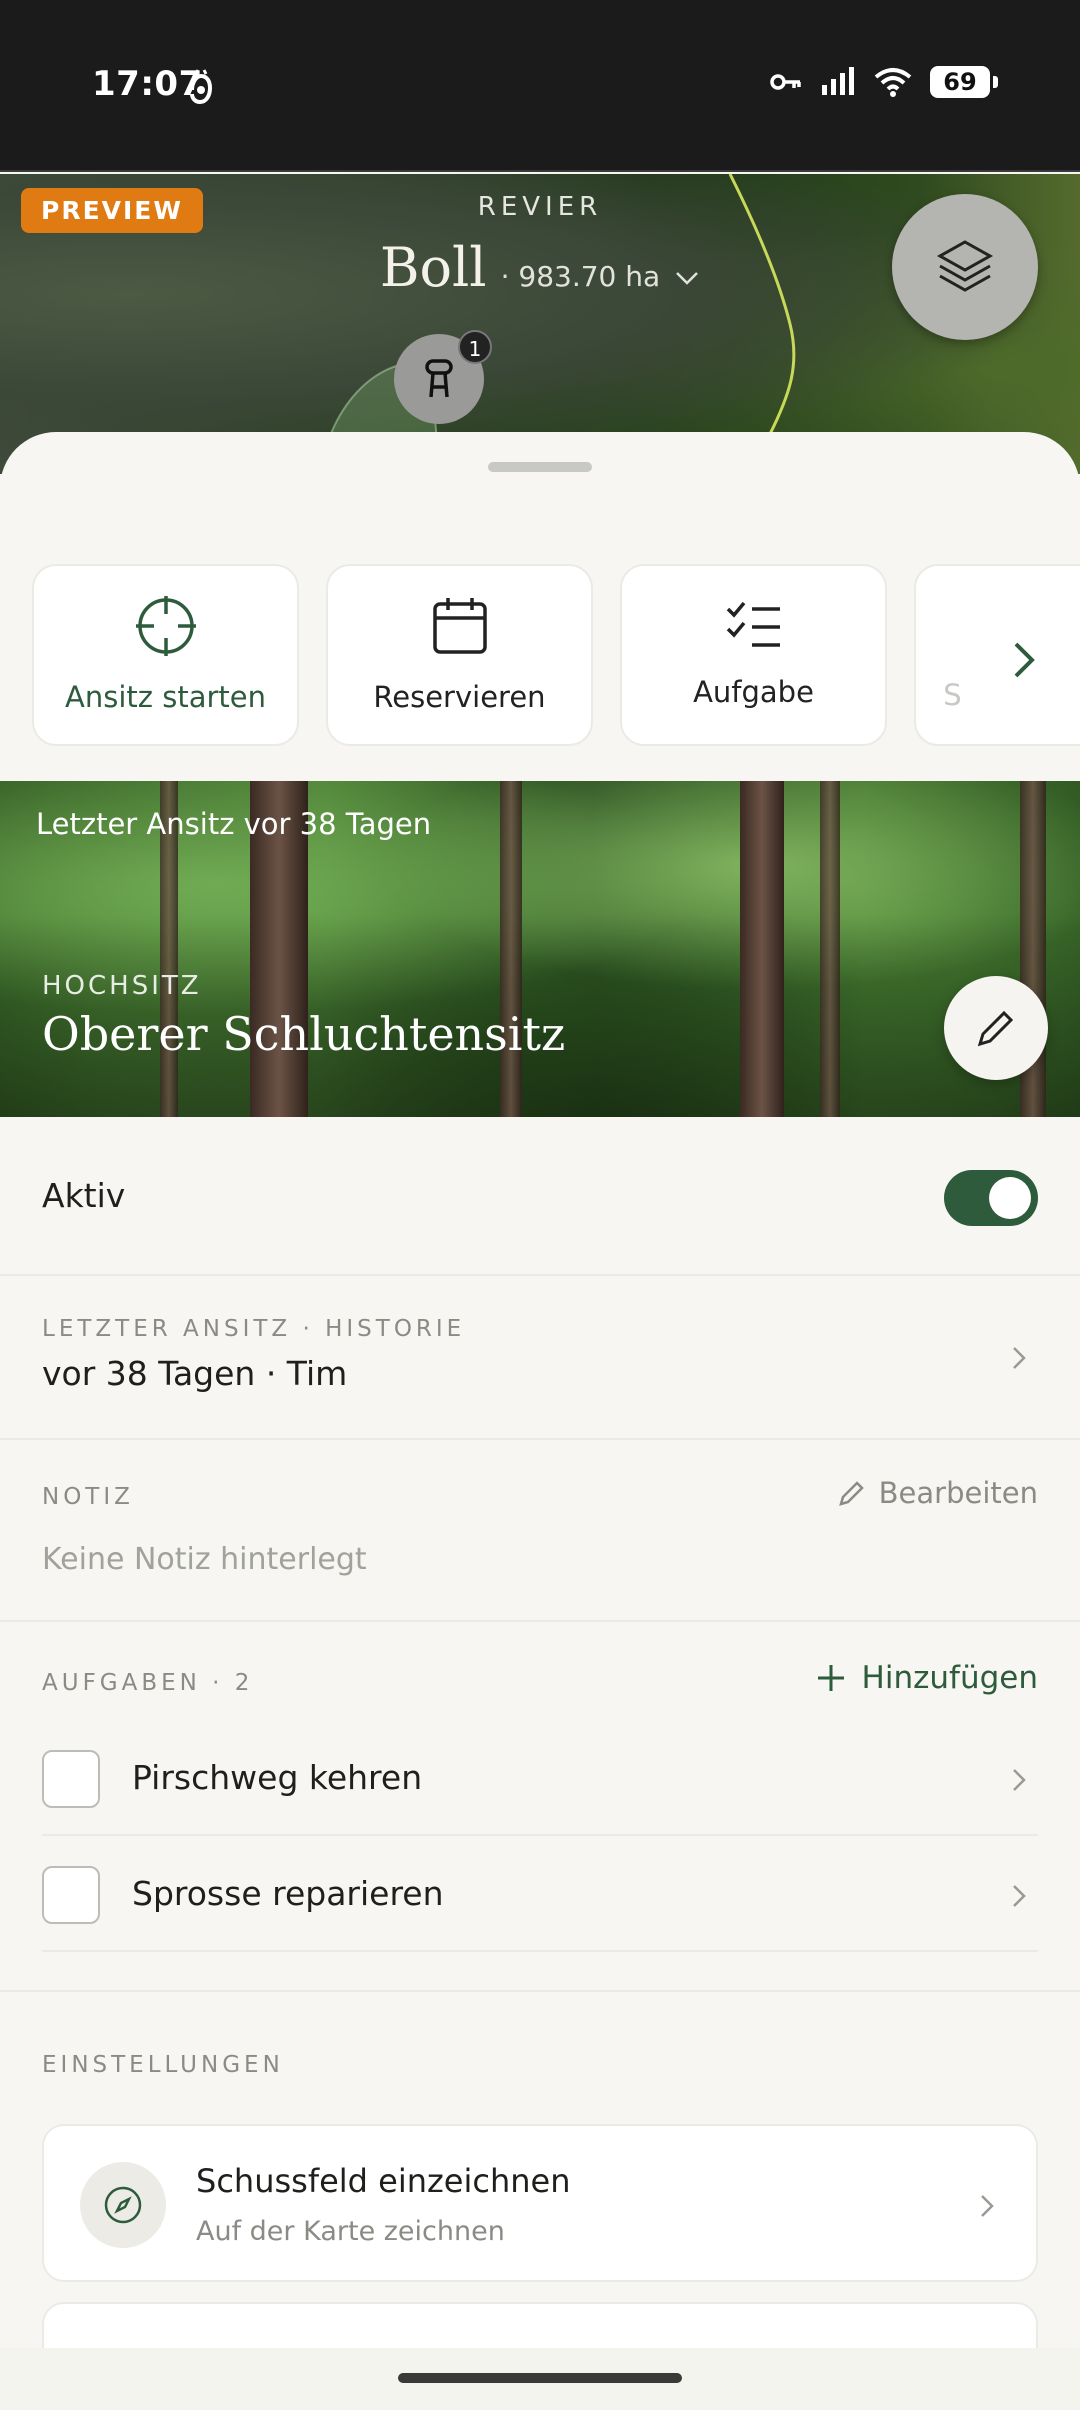  Describe the element at coordinates (163, 2065) in the screenshot. I see `settings-eyebrow: EINSTELLUNGEN` at that location.